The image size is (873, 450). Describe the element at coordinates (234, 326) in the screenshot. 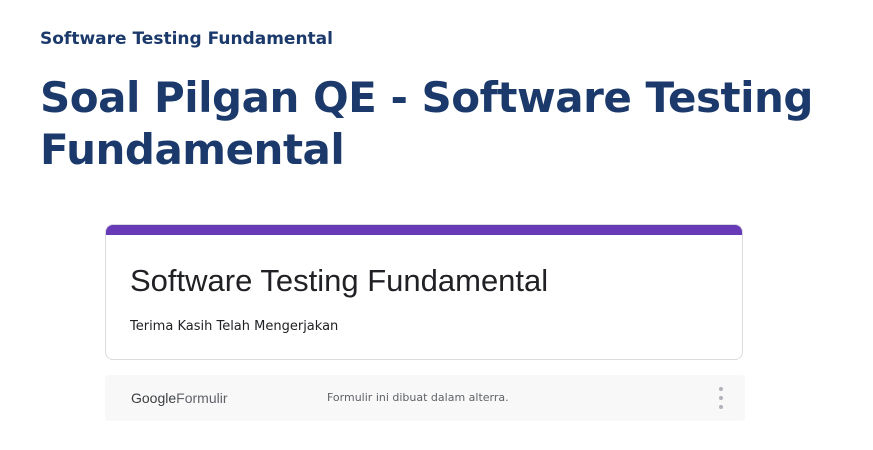

I see `form-confirmation-message: Terima Kasih Telah Mengerjakan` at that location.